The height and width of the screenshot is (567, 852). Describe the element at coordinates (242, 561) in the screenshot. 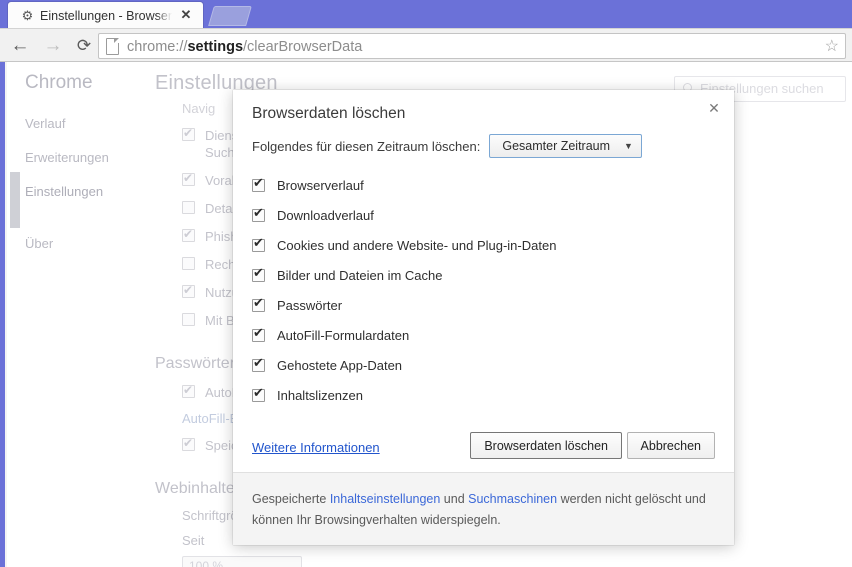

I see `pagezoom-select: 100 %` at that location.